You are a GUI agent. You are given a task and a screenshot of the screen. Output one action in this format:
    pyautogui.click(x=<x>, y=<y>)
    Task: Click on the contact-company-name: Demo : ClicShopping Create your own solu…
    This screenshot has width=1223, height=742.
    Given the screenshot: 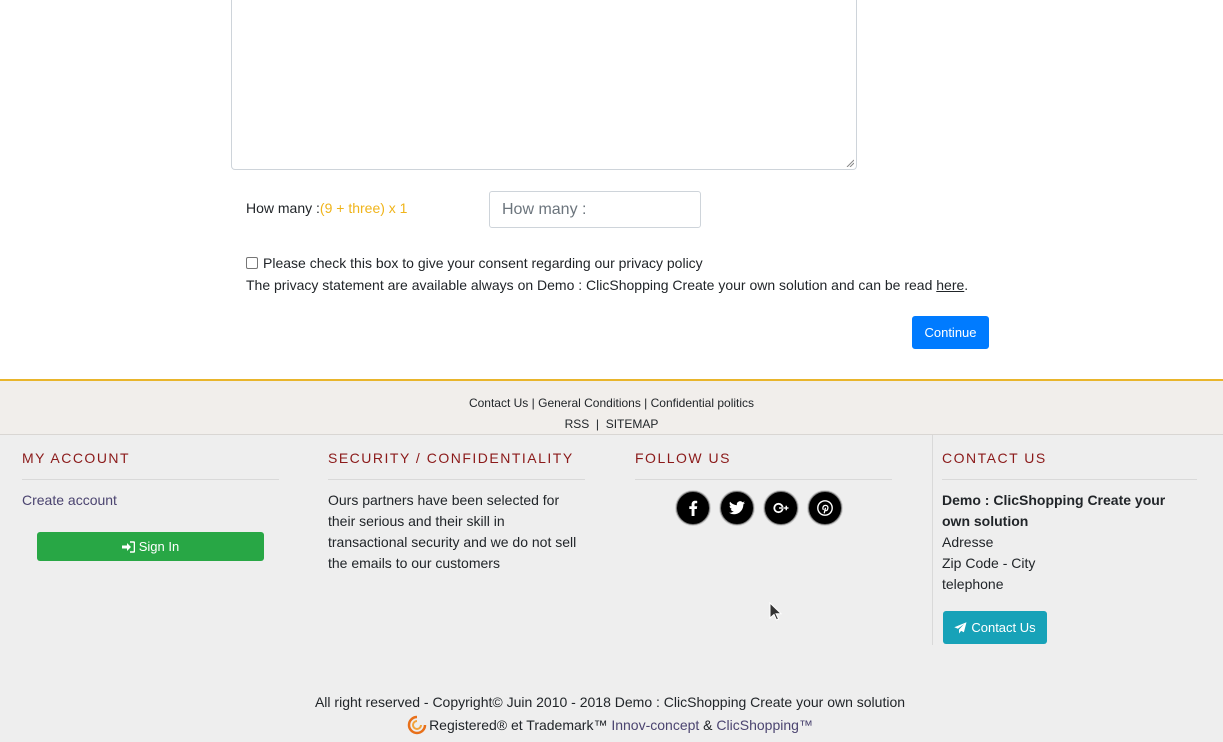 What is the action you would take?
    pyautogui.click(x=1054, y=510)
    